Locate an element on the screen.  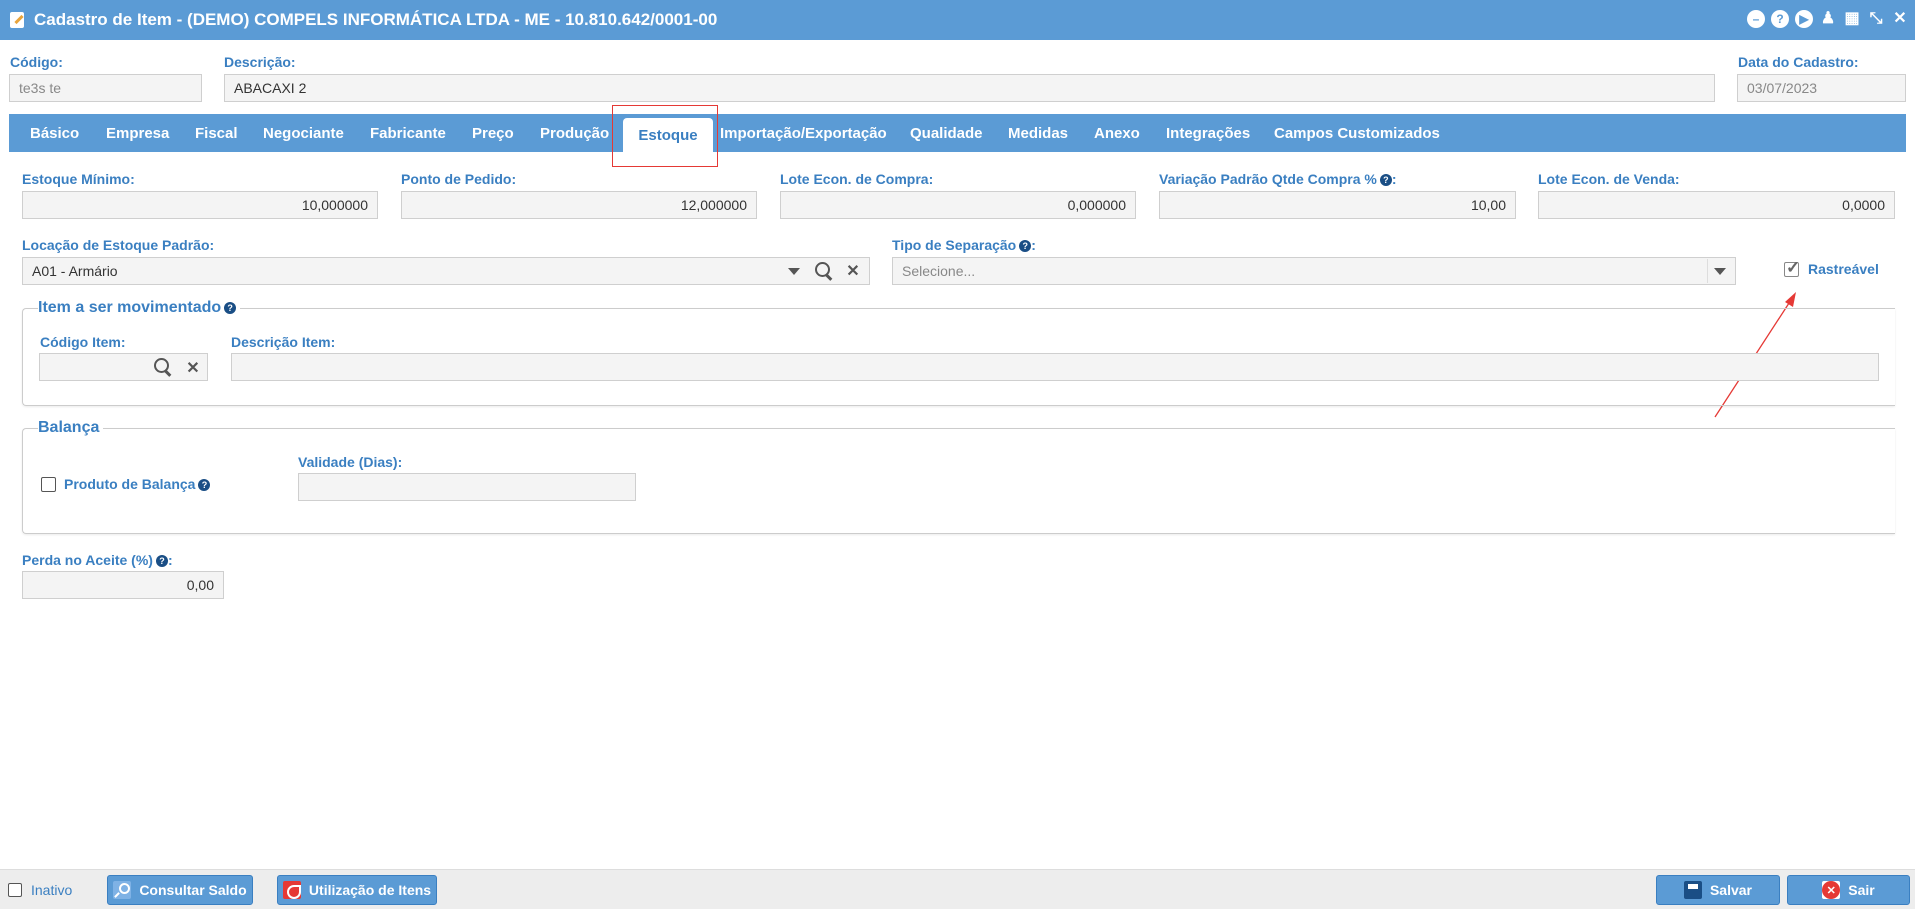
estoque-minimo-label: Estoque Mínimo: is located at coordinates (78, 179).